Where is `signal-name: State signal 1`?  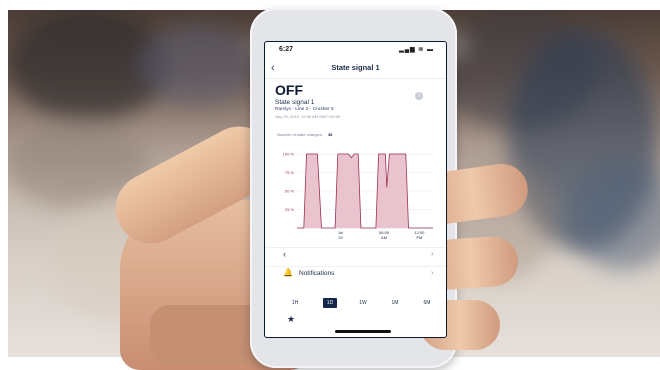 signal-name: State signal 1 is located at coordinates (295, 102).